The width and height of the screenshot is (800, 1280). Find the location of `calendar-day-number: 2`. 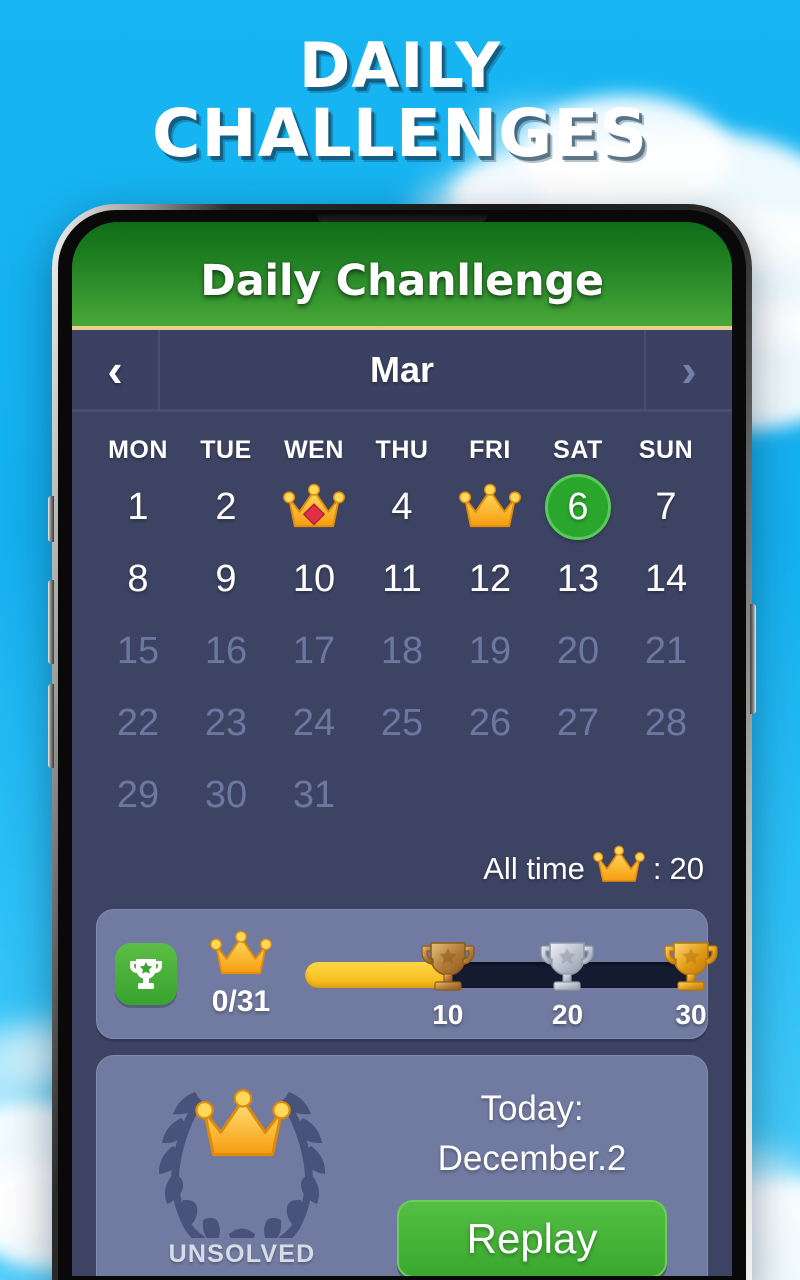

calendar-day-number: 2 is located at coordinates (226, 506).